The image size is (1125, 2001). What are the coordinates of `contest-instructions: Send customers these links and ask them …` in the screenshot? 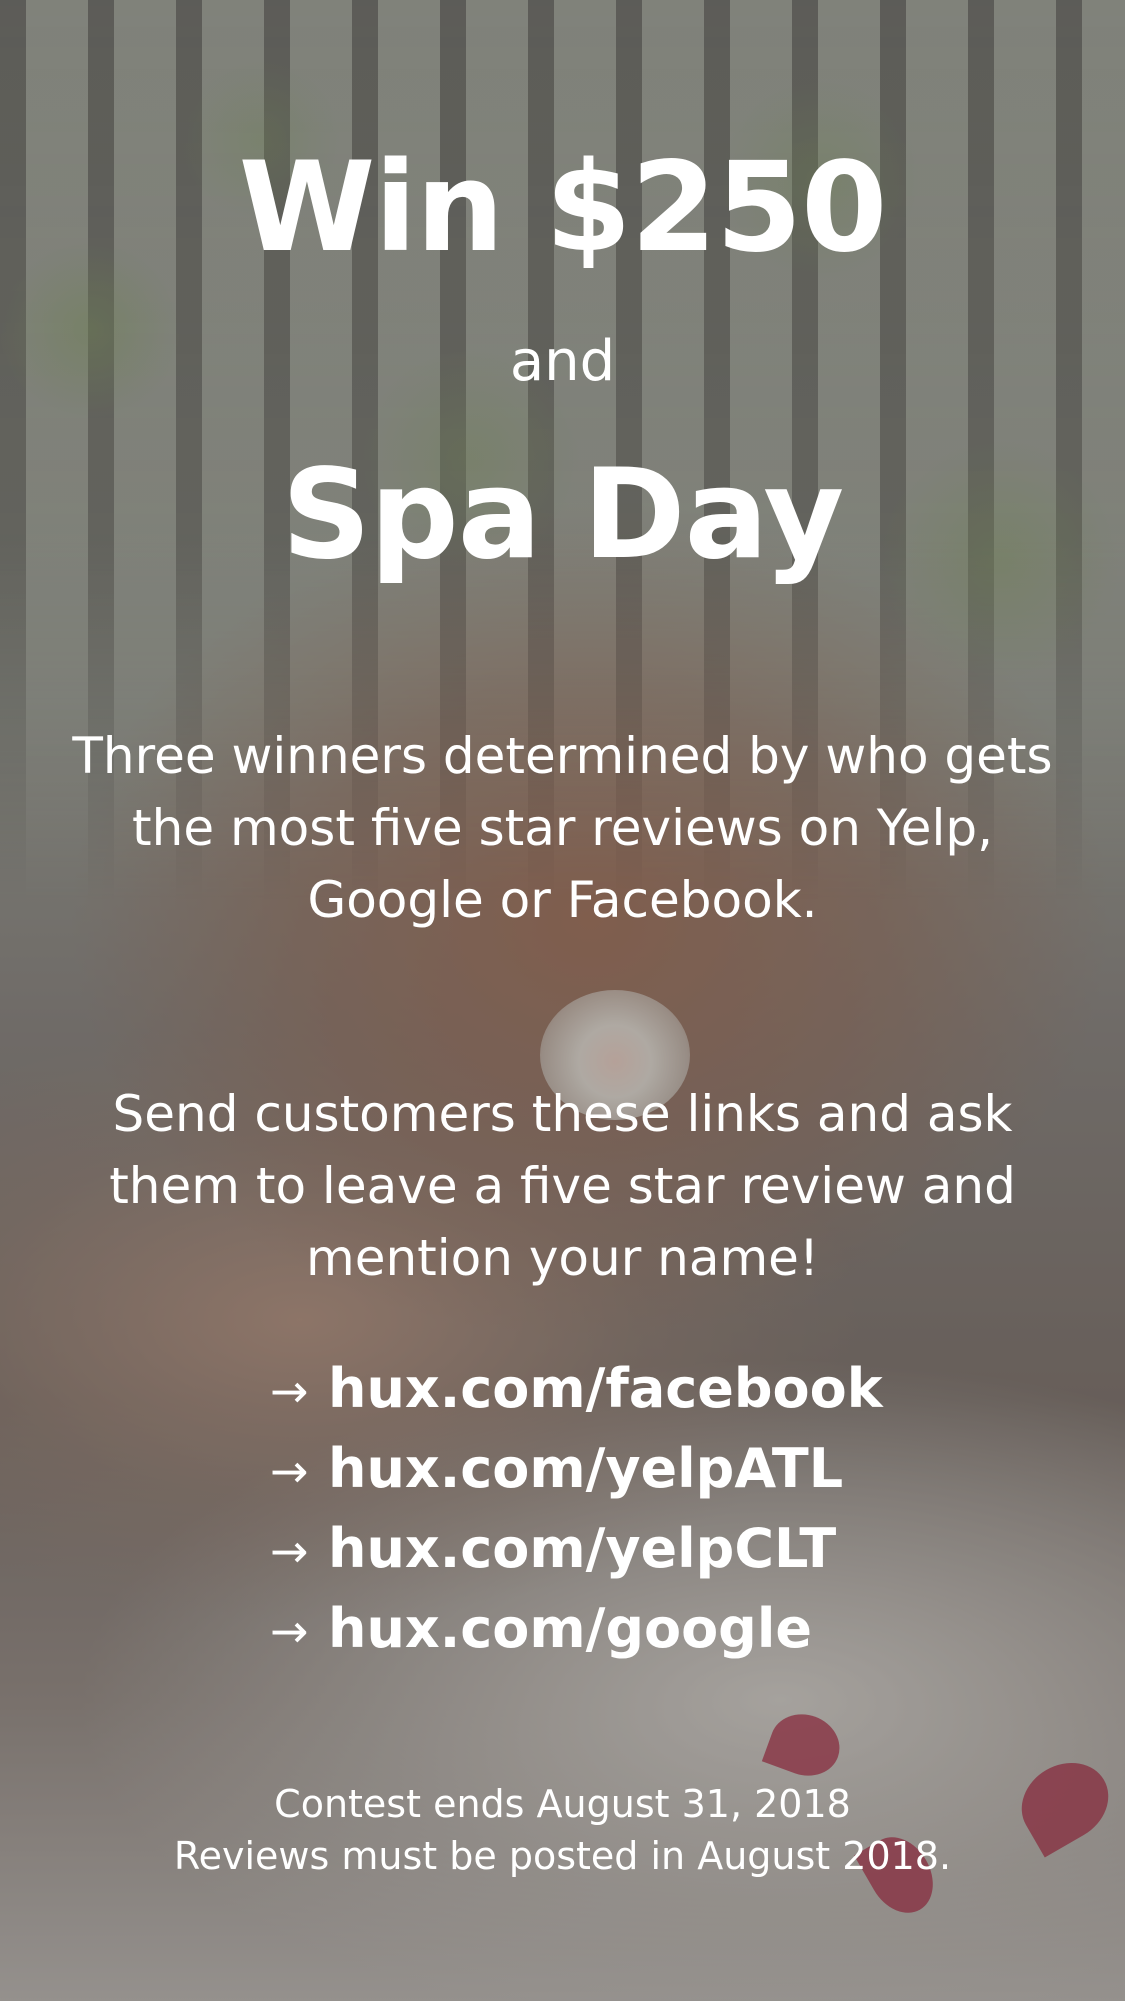 It's located at (562, 1186).